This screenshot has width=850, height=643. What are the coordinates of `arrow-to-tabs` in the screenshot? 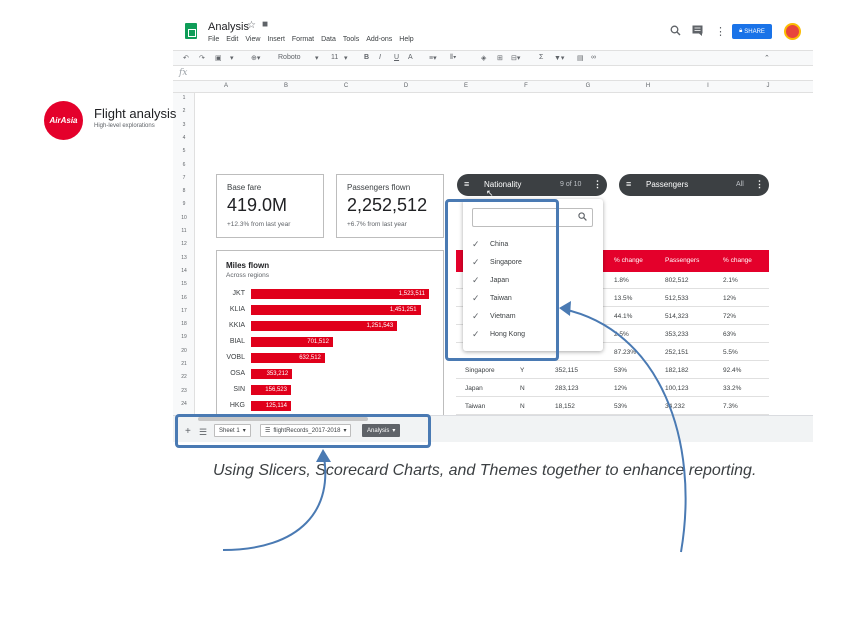 It's located at (274, 501).